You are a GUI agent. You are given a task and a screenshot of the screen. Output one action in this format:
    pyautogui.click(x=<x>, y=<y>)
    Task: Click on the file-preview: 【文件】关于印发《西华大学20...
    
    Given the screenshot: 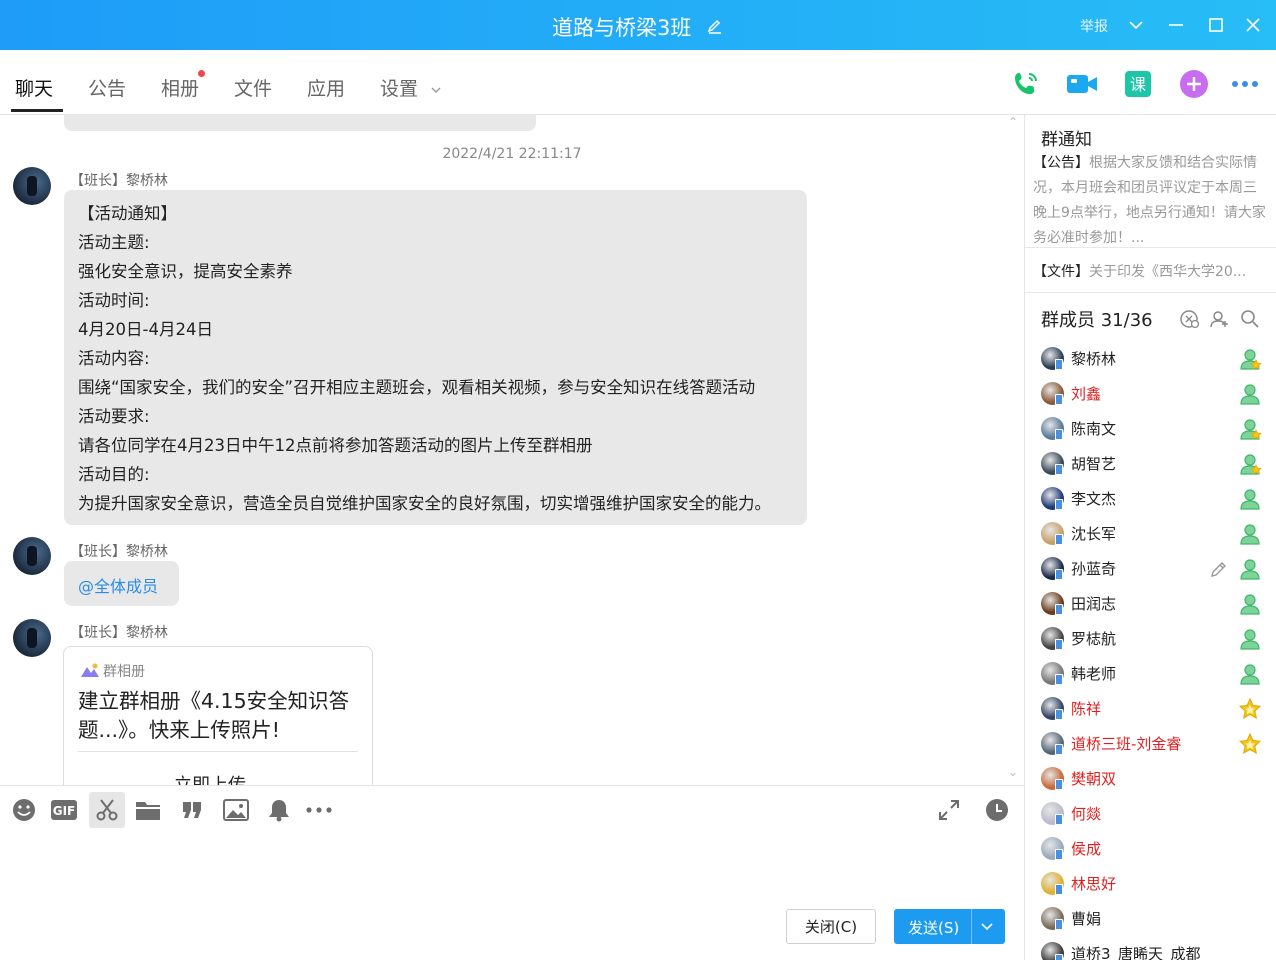 What is the action you would take?
    pyautogui.click(x=1151, y=271)
    